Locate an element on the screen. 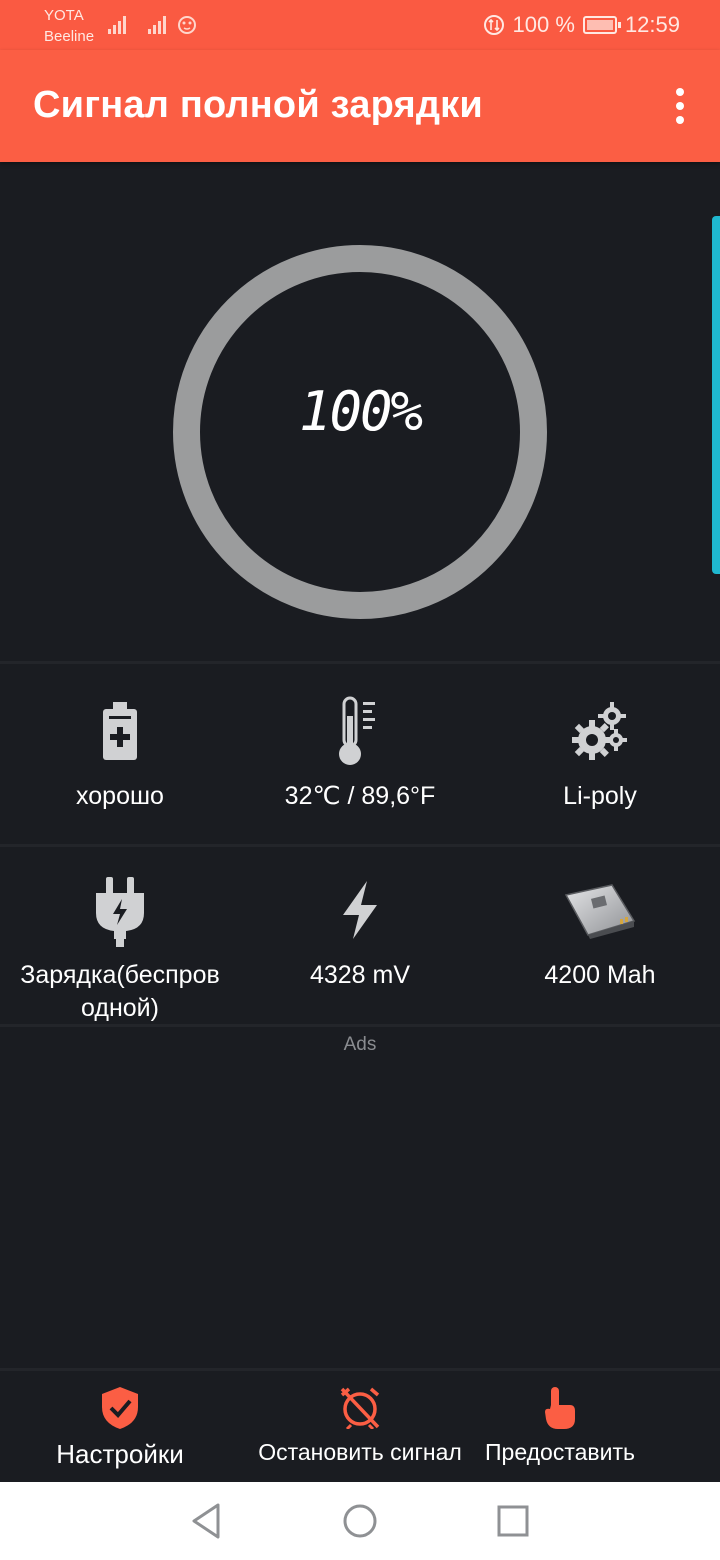 This screenshot has height=1560, width=720. gears-icon is located at coordinates (599, 731).